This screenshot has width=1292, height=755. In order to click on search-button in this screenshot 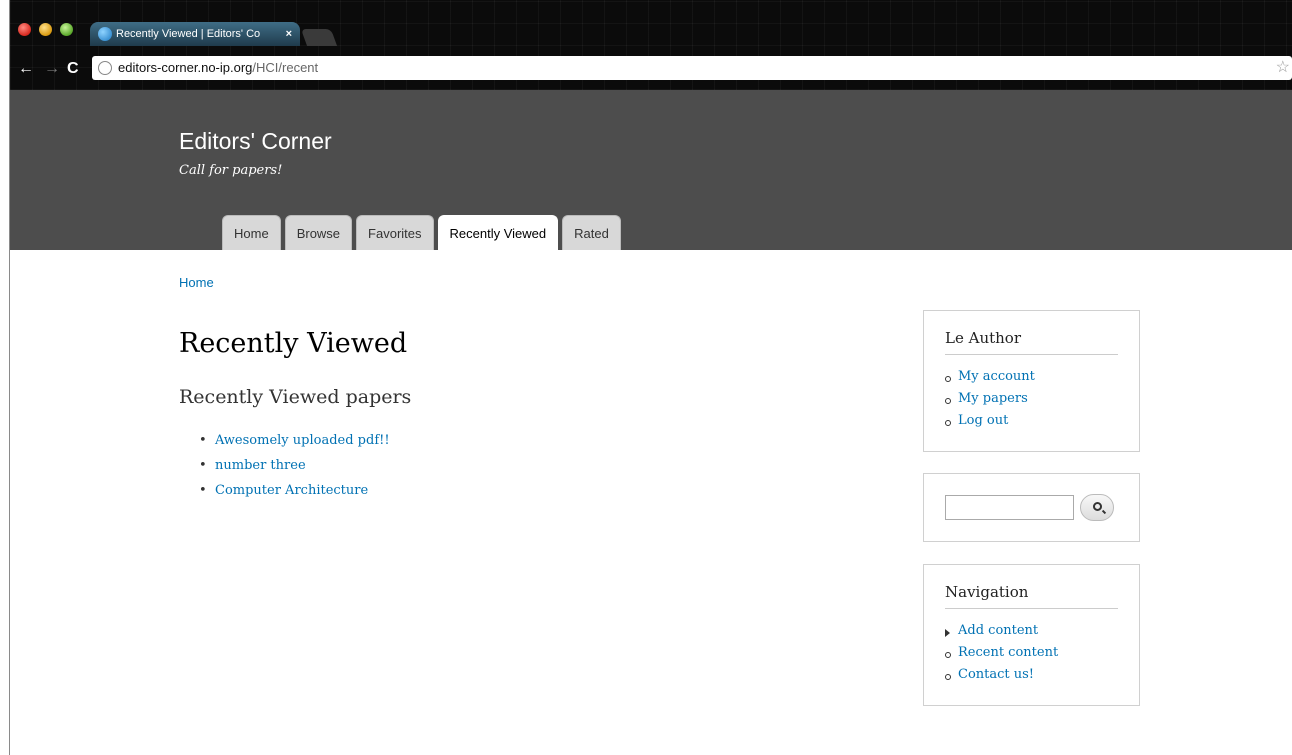, I will do `click(1097, 507)`.